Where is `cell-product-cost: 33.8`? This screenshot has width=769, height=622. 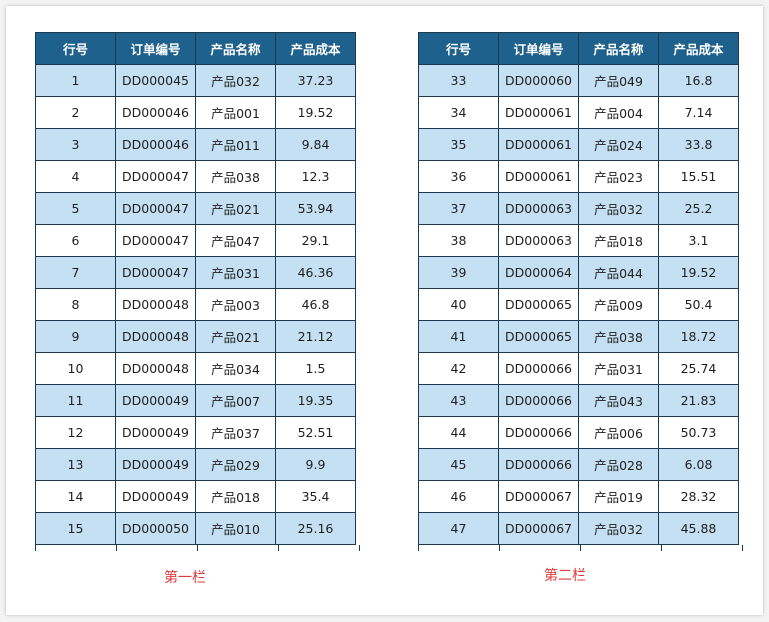
cell-product-cost: 33.8 is located at coordinates (698, 144).